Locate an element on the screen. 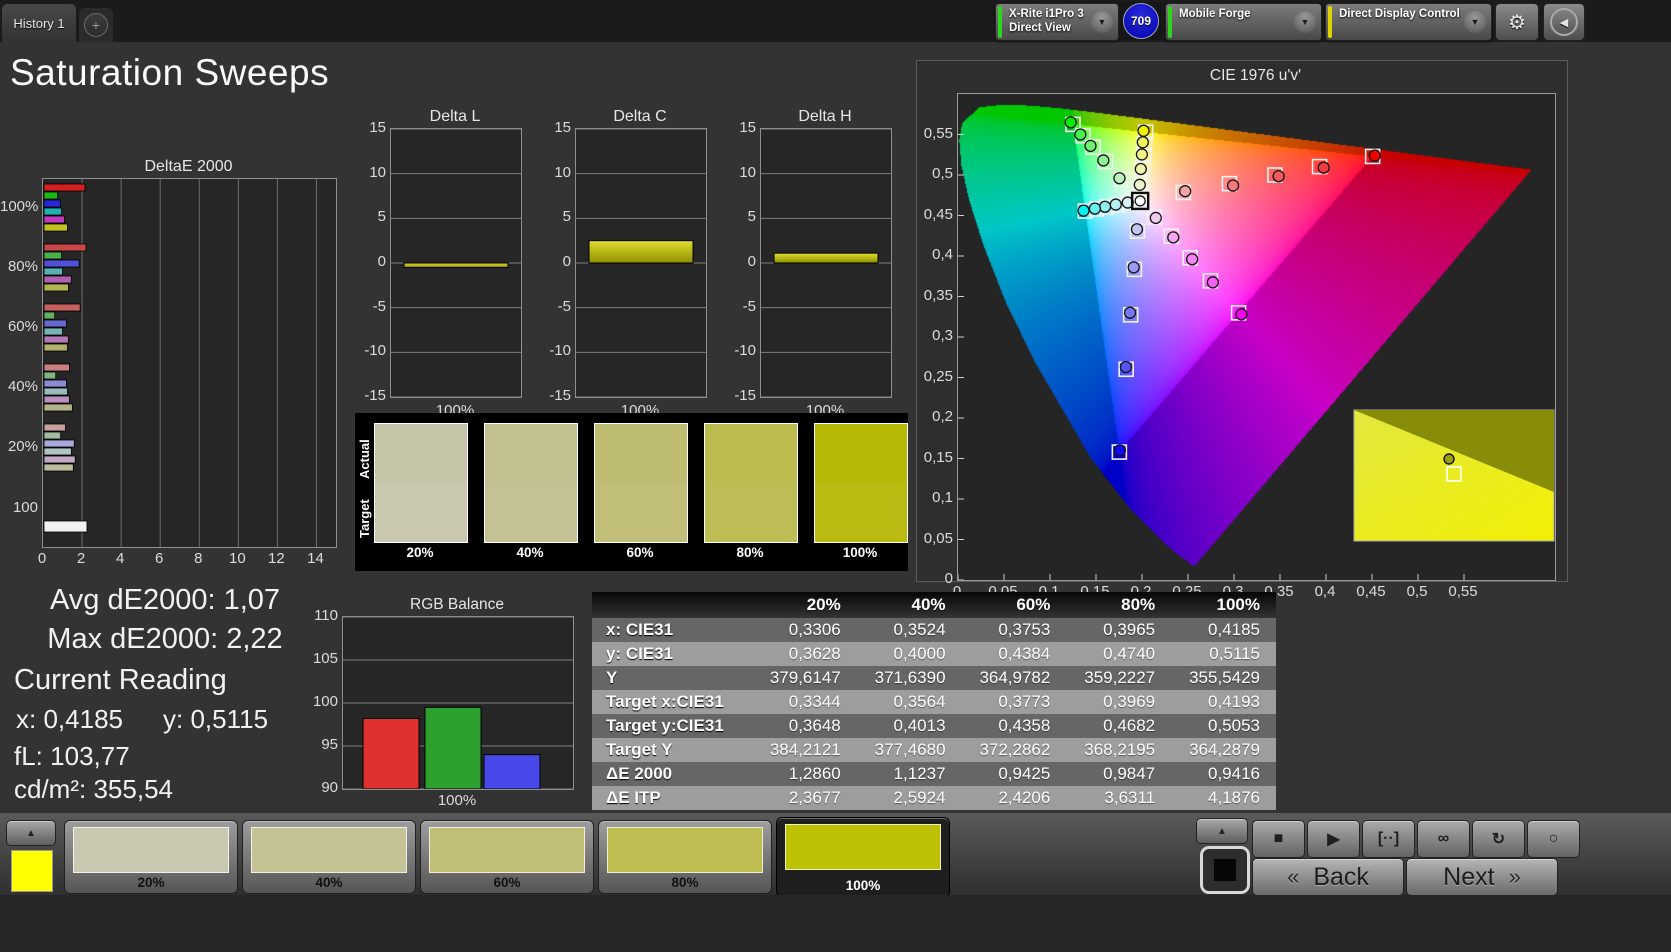 Image resolution: width=1671 pixels, height=952 pixels. rgb-bar-red is located at coordinates (391, 753).